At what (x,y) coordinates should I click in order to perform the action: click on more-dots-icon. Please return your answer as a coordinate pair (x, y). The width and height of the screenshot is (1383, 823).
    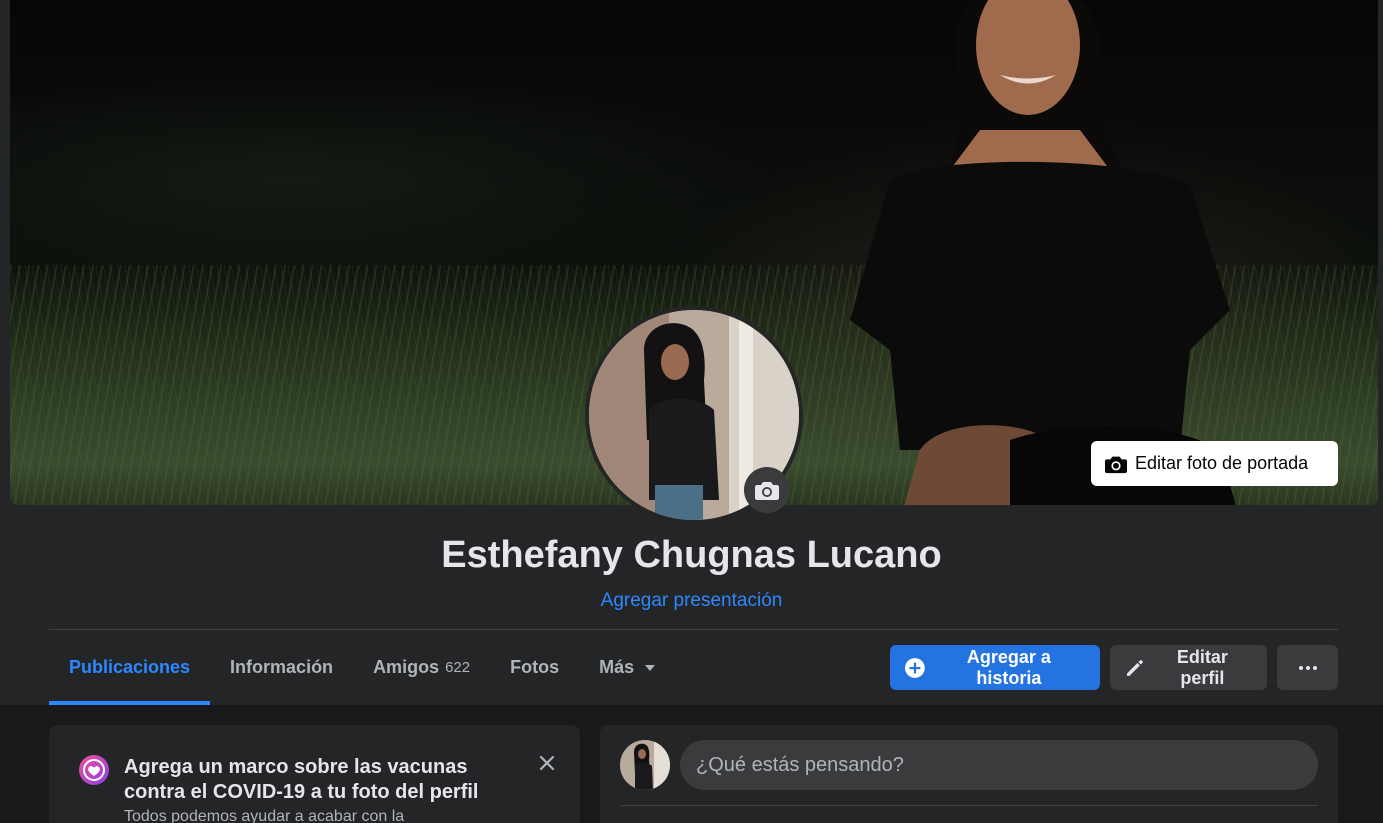
    Looking at the image, I should click on (1307, 667).